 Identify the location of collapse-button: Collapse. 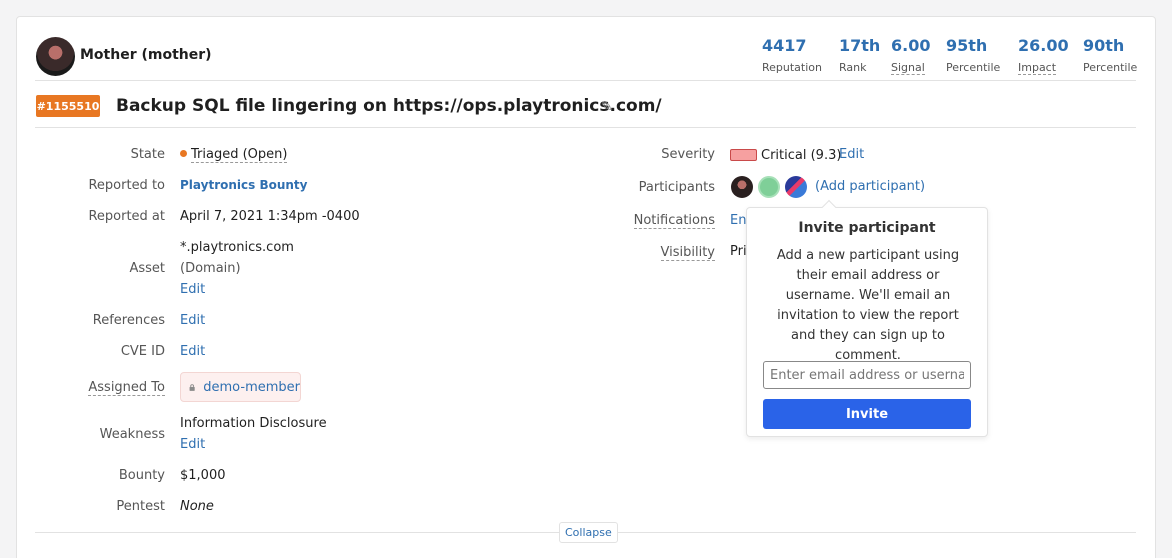
(588, 532).